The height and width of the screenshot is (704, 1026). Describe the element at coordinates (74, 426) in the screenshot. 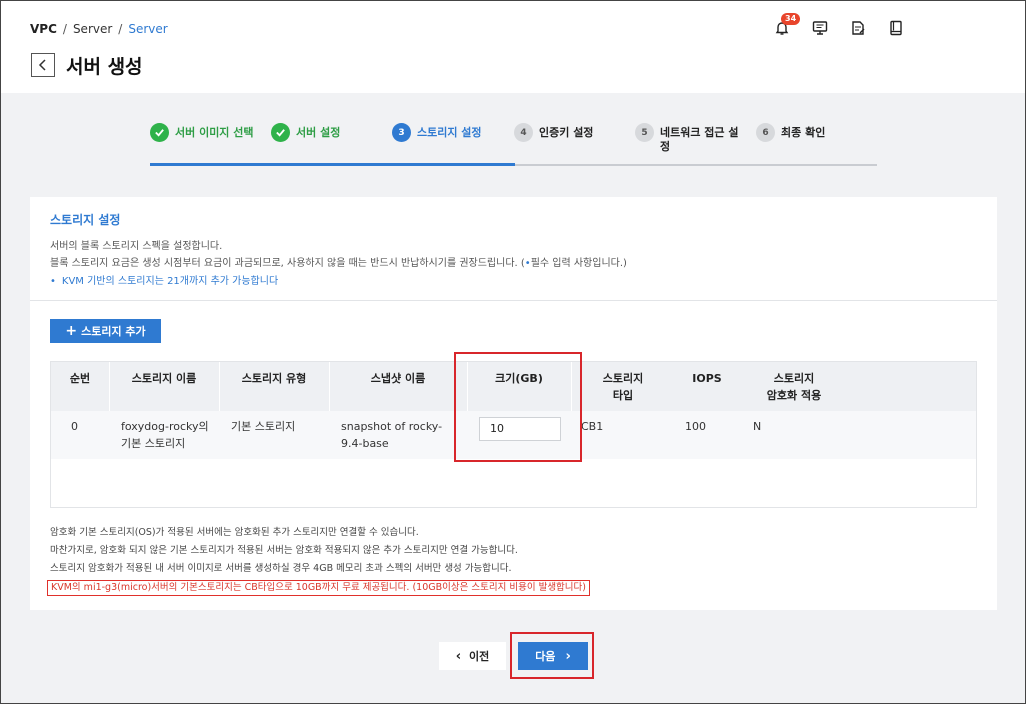

I see `cell-index: 0` at that location.